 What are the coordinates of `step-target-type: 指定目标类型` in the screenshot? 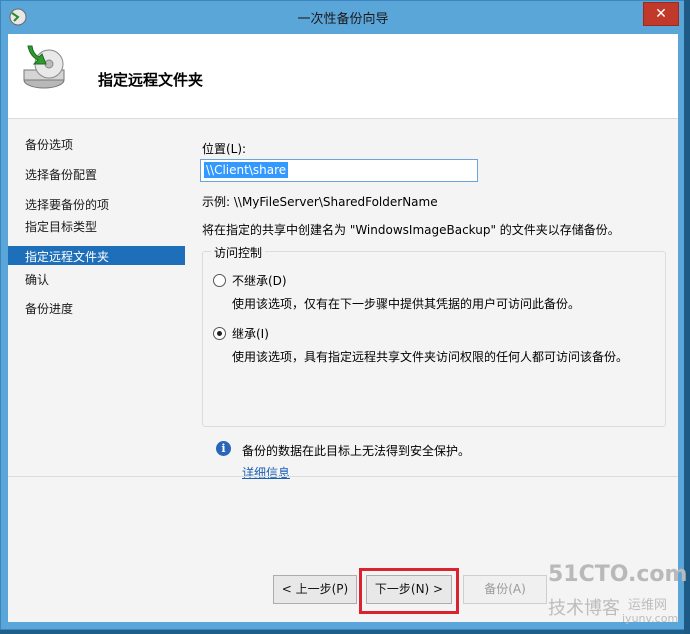 It's located at (61, 226).